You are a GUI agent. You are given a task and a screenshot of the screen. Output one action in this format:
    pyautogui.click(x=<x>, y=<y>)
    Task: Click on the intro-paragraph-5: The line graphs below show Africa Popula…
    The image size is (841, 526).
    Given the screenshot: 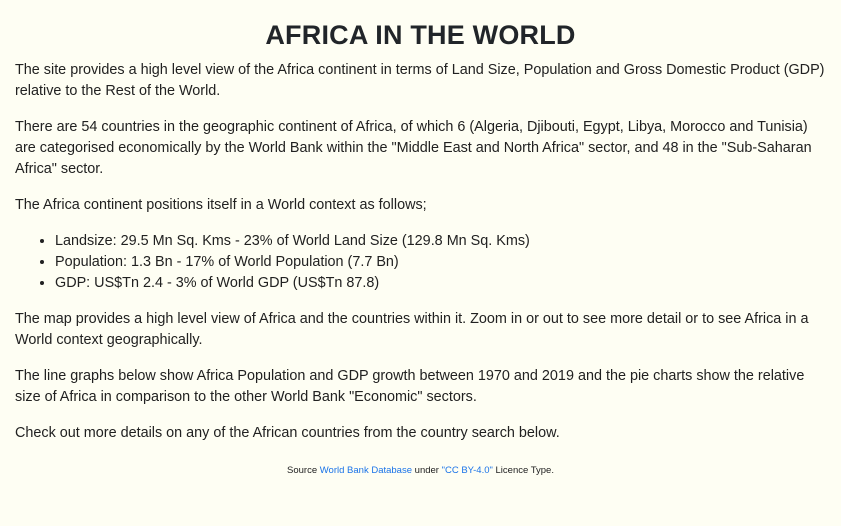 What is the action you would take?
    pyautogui.click(x=410, y=386)
    